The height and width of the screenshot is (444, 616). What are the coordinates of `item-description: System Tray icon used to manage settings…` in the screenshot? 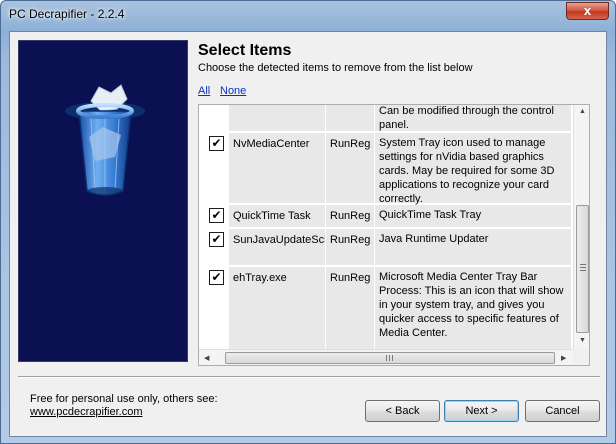 It's located at (473, 169).